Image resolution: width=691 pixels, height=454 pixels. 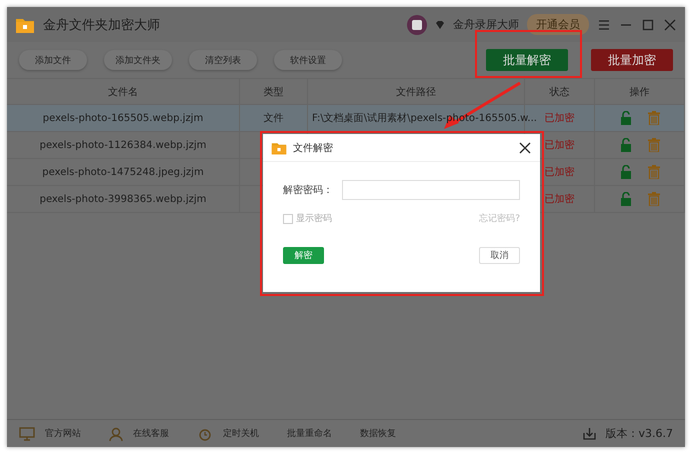 I want to click on account-name: 金舟录屏大师, so click(x=486, y=24).